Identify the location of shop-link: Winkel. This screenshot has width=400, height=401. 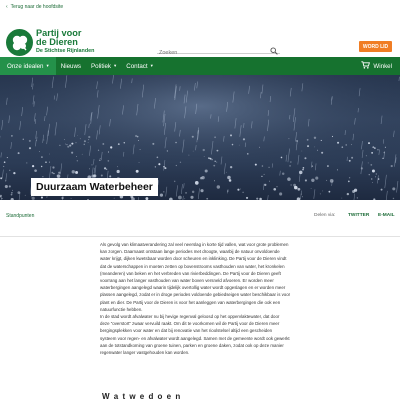
(376, 66).